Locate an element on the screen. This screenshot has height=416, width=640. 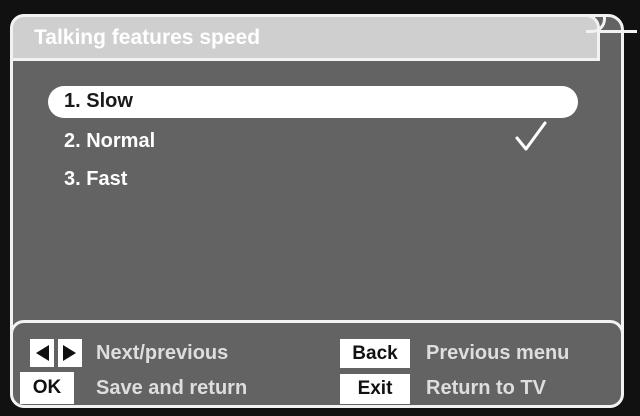
return-to-tv-label: Return to TV is located at coordinates (486, 388).